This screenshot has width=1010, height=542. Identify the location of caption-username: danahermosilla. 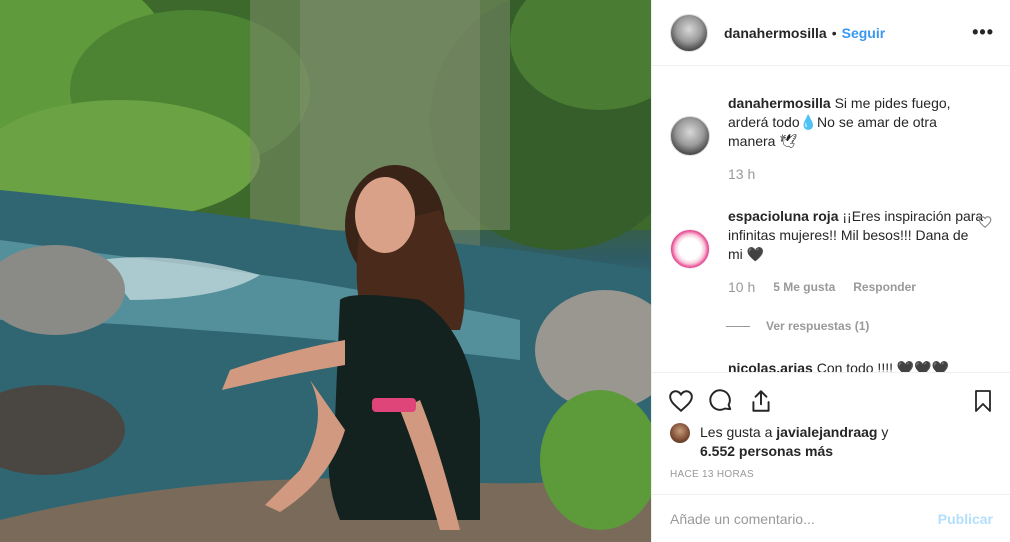
(779, 103).